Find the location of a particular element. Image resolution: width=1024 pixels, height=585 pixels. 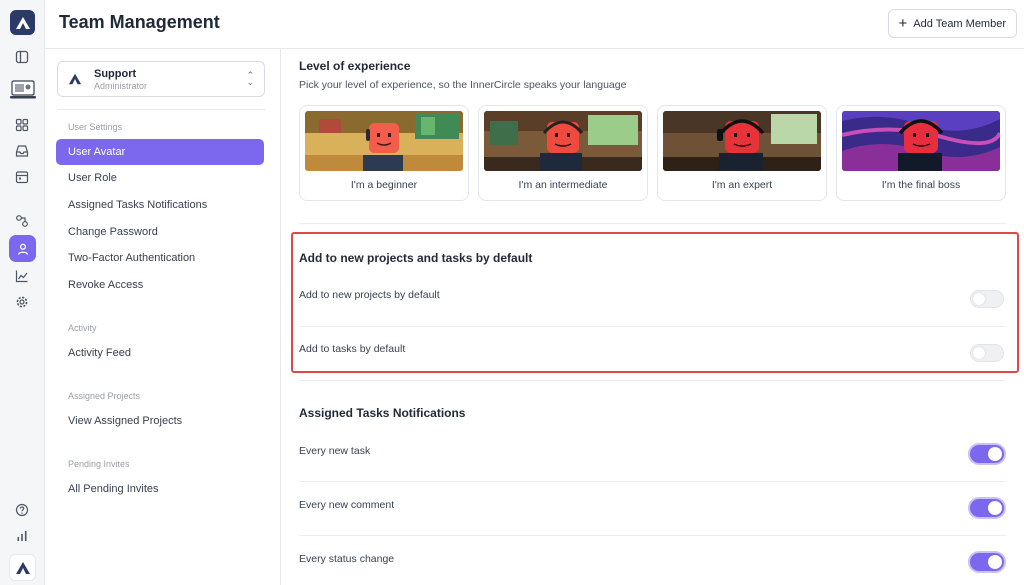

nav-section-activity: Activity is located at coordinates (82, 328).